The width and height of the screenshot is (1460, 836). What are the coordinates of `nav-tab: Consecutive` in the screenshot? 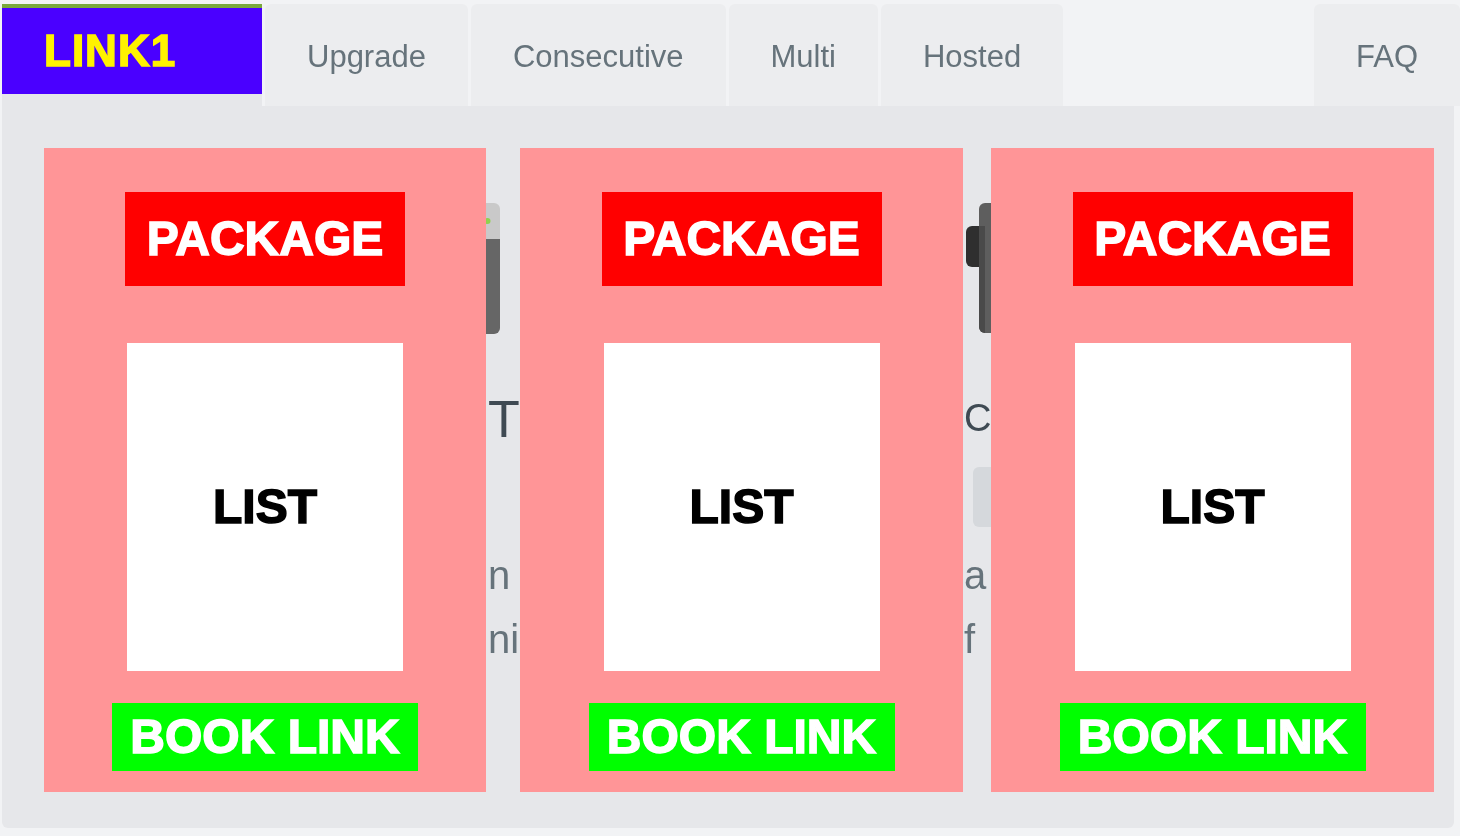 It's located at (598, 55).